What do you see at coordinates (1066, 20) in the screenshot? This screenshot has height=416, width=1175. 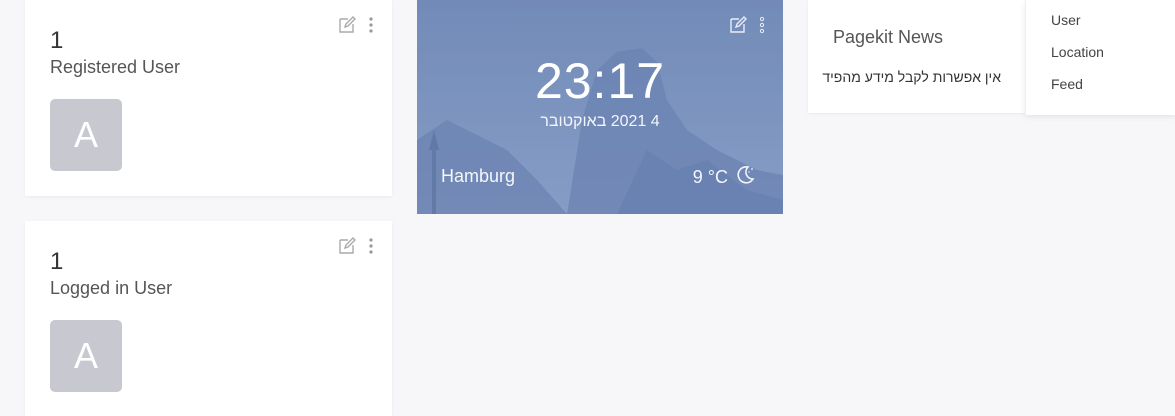 I see `dropdown-item-user: User` at bounding box center [1066, 20].